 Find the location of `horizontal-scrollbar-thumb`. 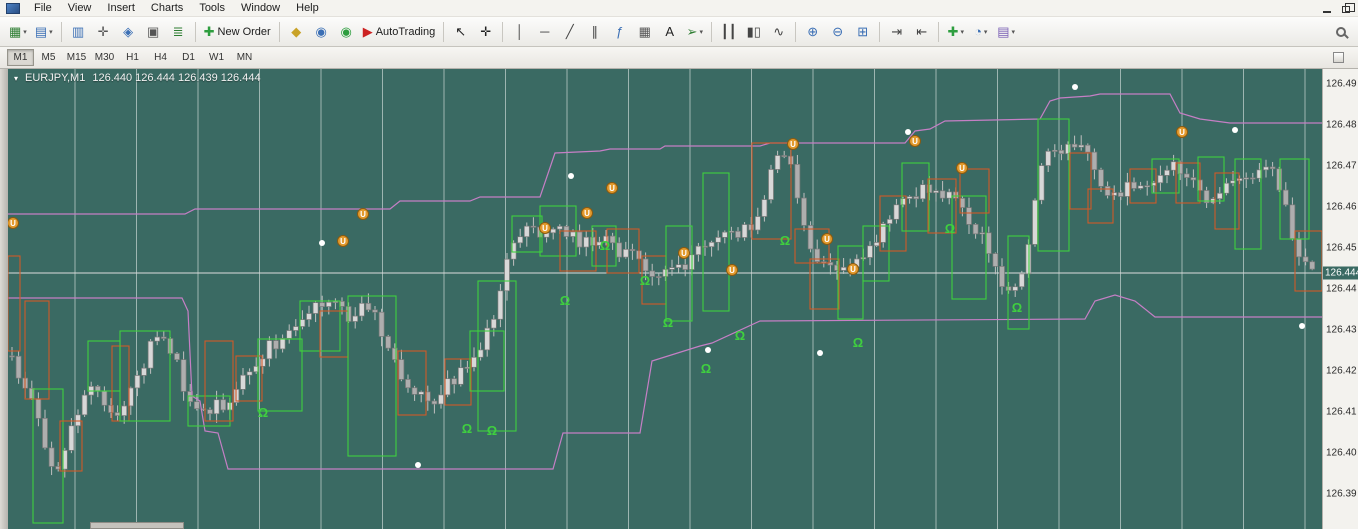

horizontal-scrollbar-thumb is located at coordinates (137, 525).